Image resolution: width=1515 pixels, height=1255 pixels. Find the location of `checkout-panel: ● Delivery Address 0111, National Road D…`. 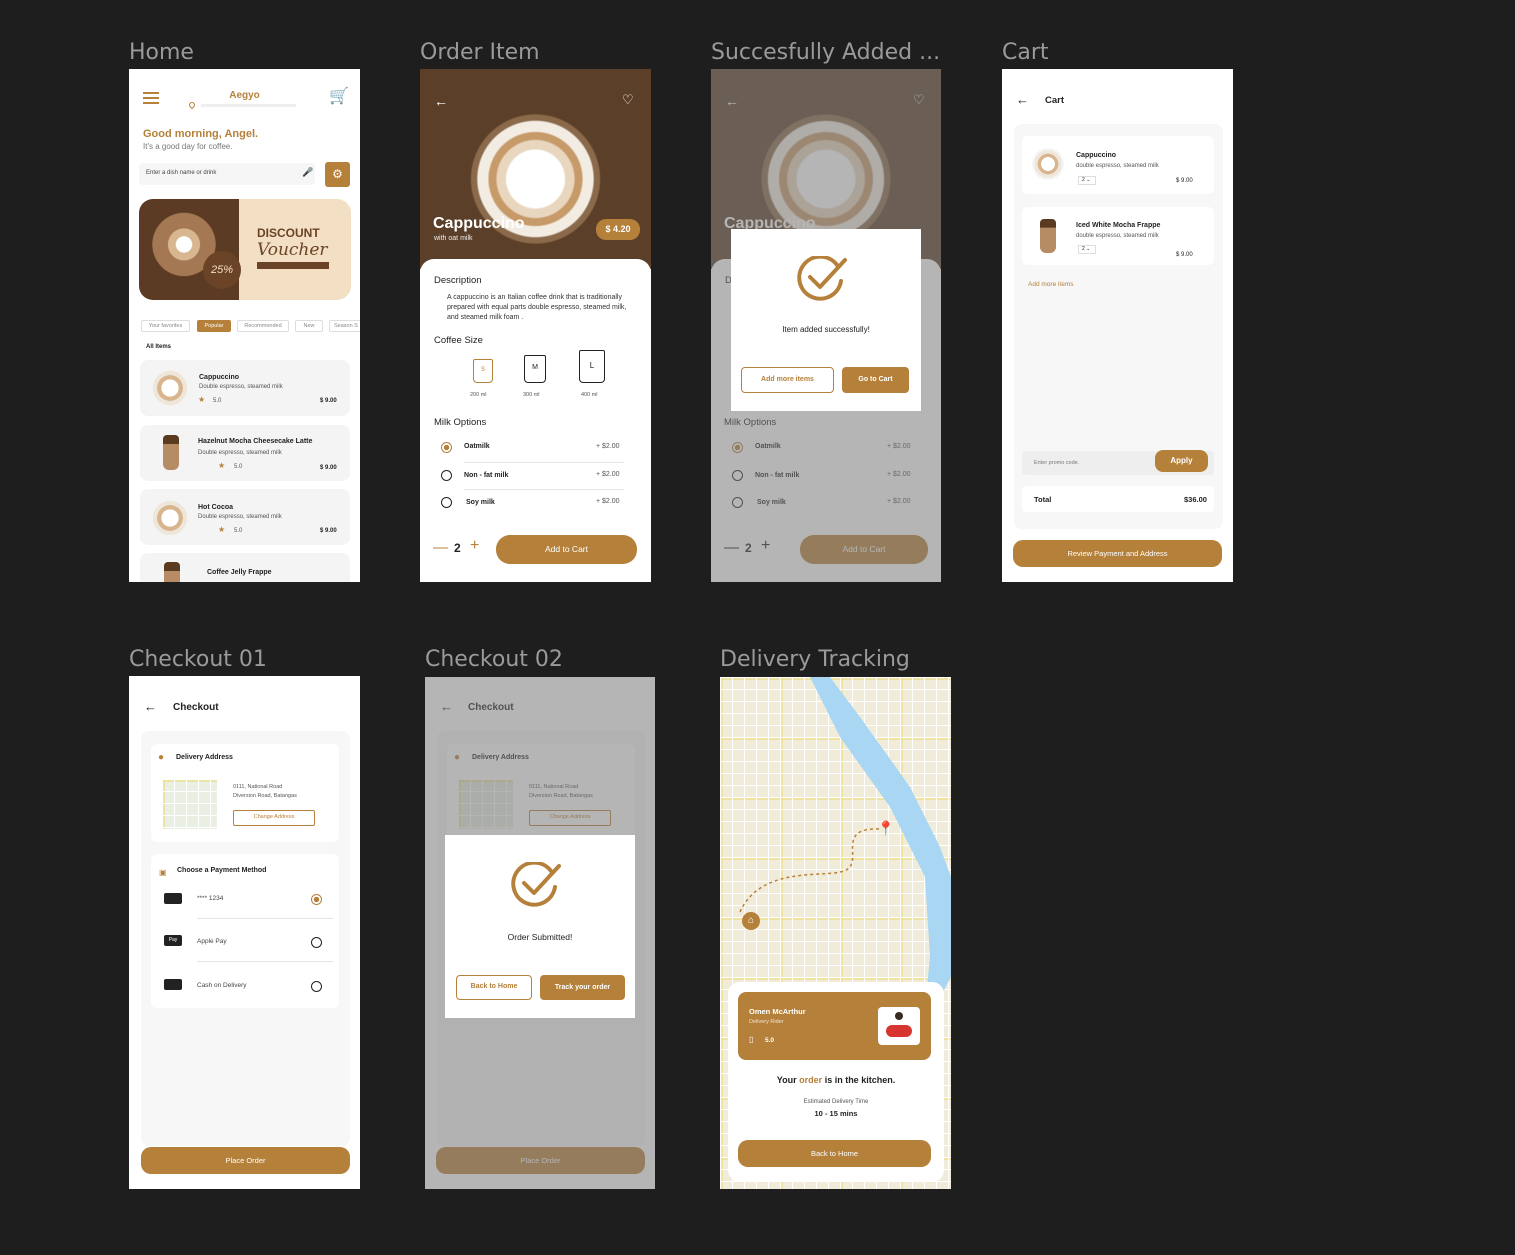

checkout-panel: ● Delivery Address 0111, National Road D… is located at coordinates (245, 938).